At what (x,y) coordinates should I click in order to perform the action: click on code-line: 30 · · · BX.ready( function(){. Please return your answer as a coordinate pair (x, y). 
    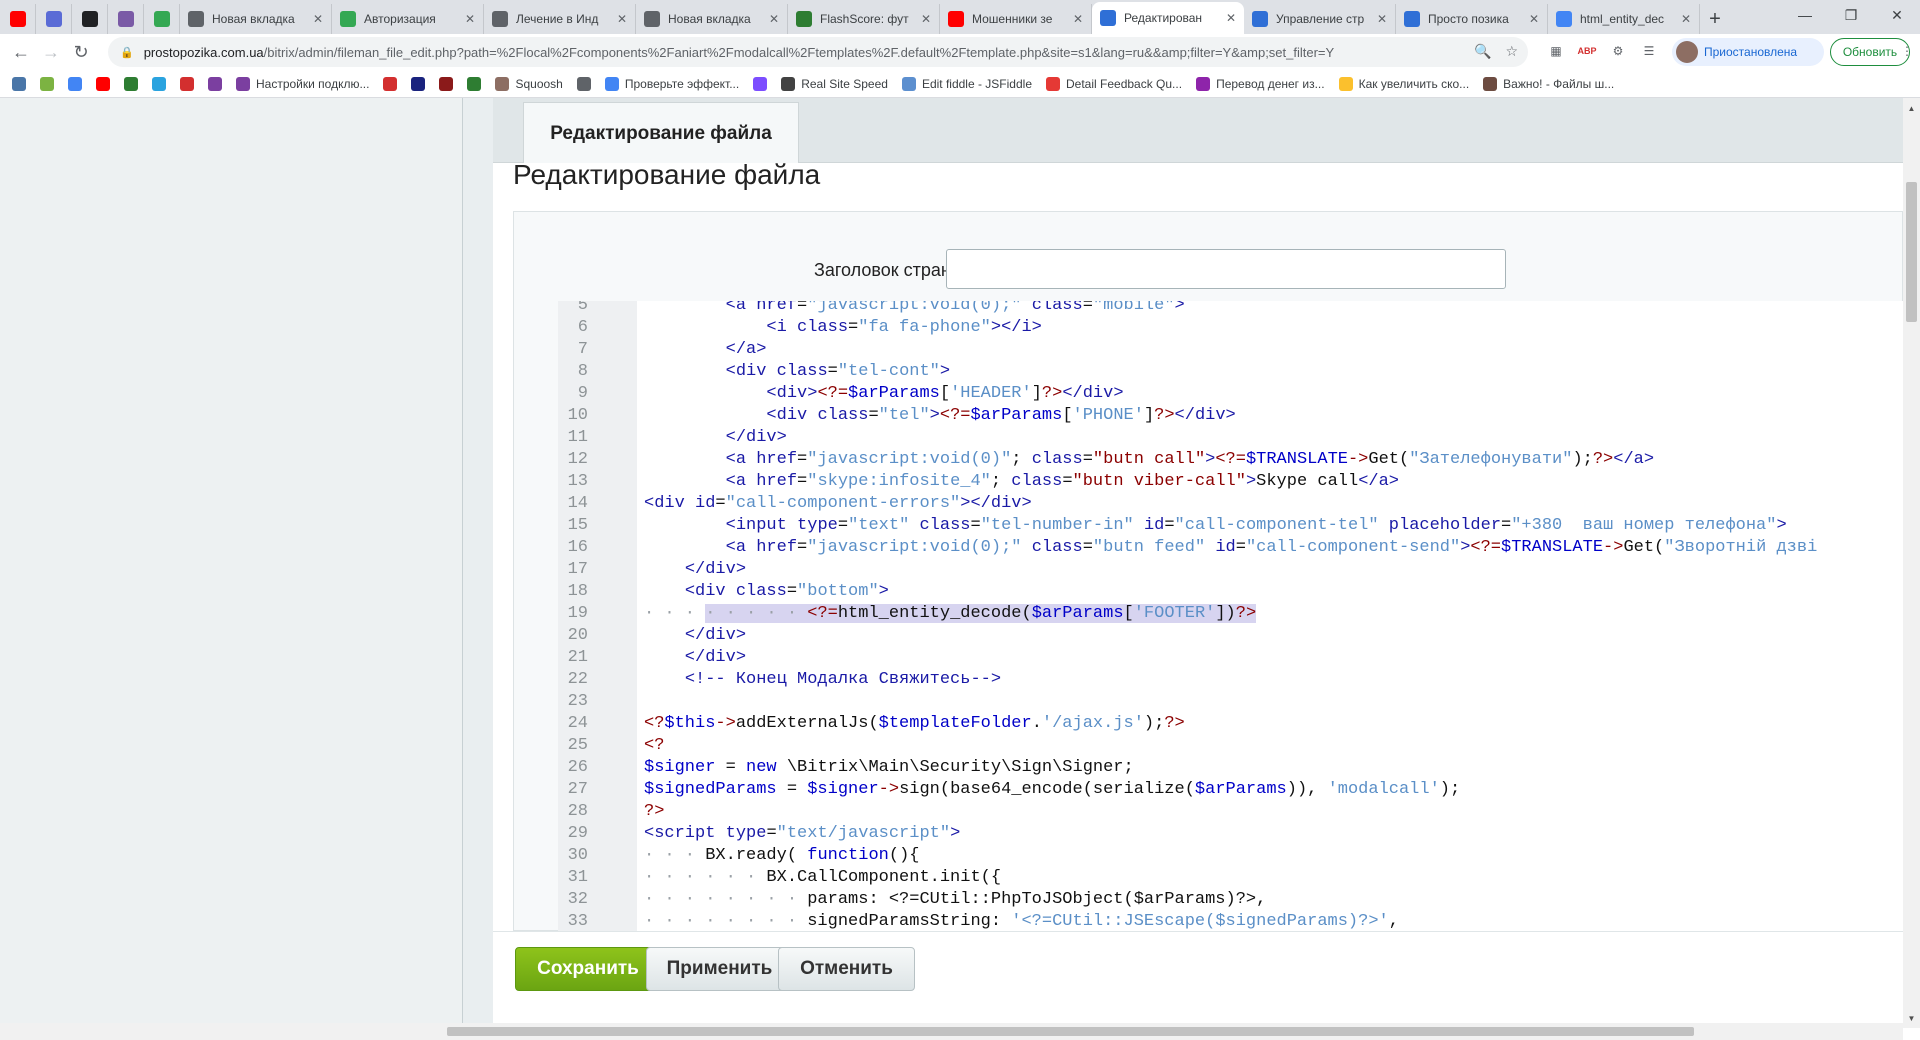
    Looking at the image, I should click on (1230, 856).